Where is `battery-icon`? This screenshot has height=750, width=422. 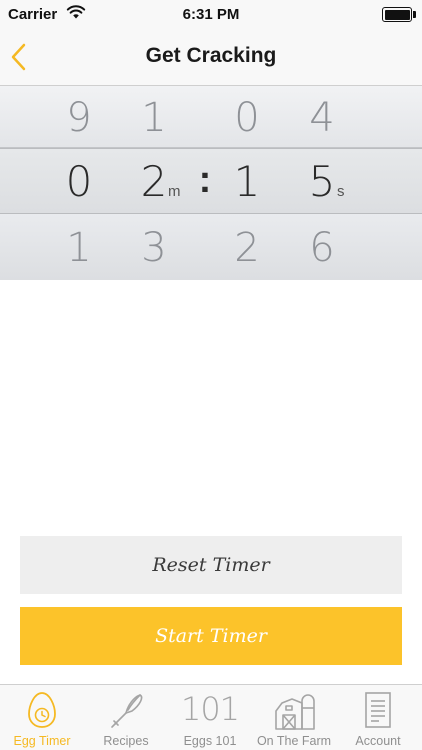 battery-icon is located at coordinates (397, 14).